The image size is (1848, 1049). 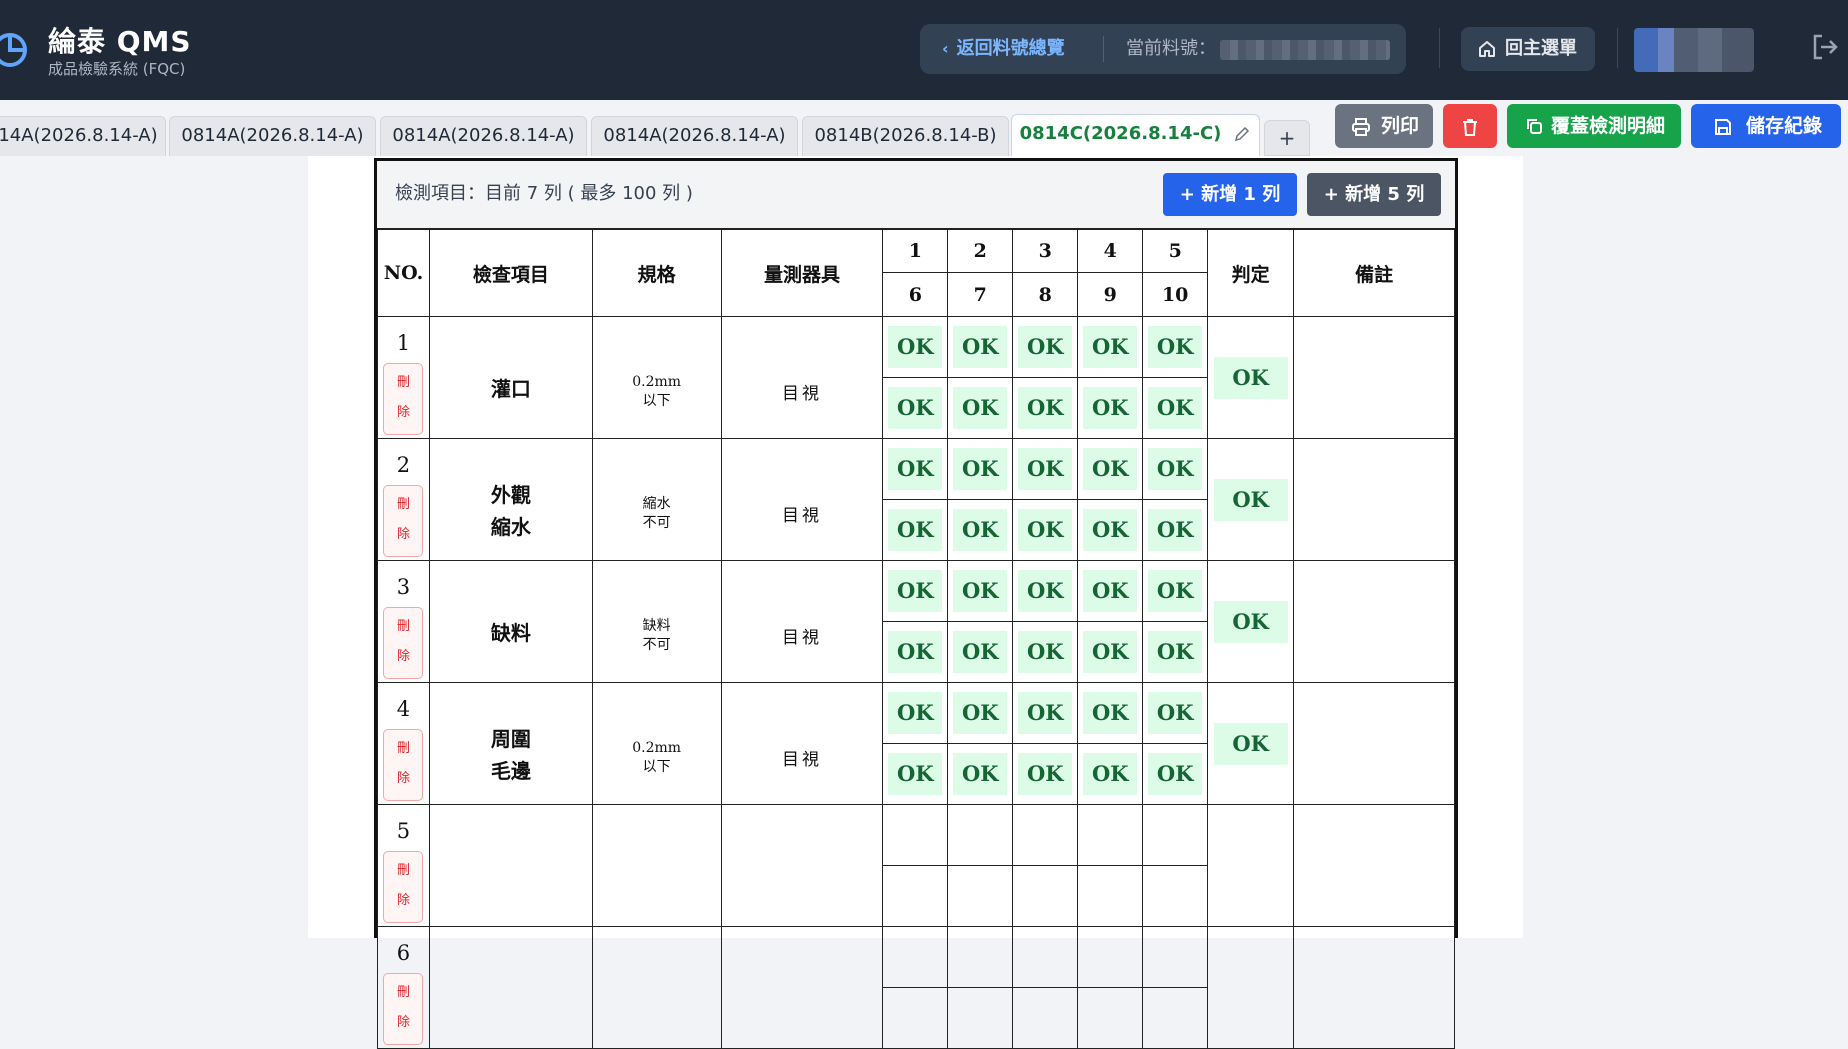 I want to click on verdict-cell, so click(x=1251, y=987).